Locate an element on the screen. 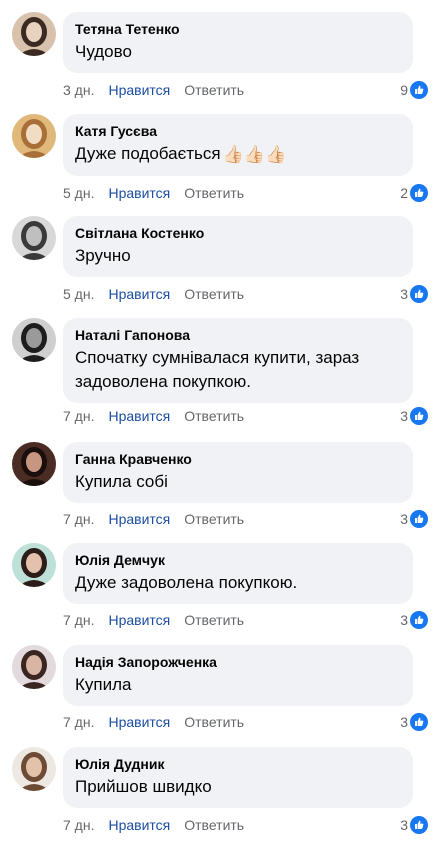  comment-text-body: Чудово is located at coordinates (103, 51).